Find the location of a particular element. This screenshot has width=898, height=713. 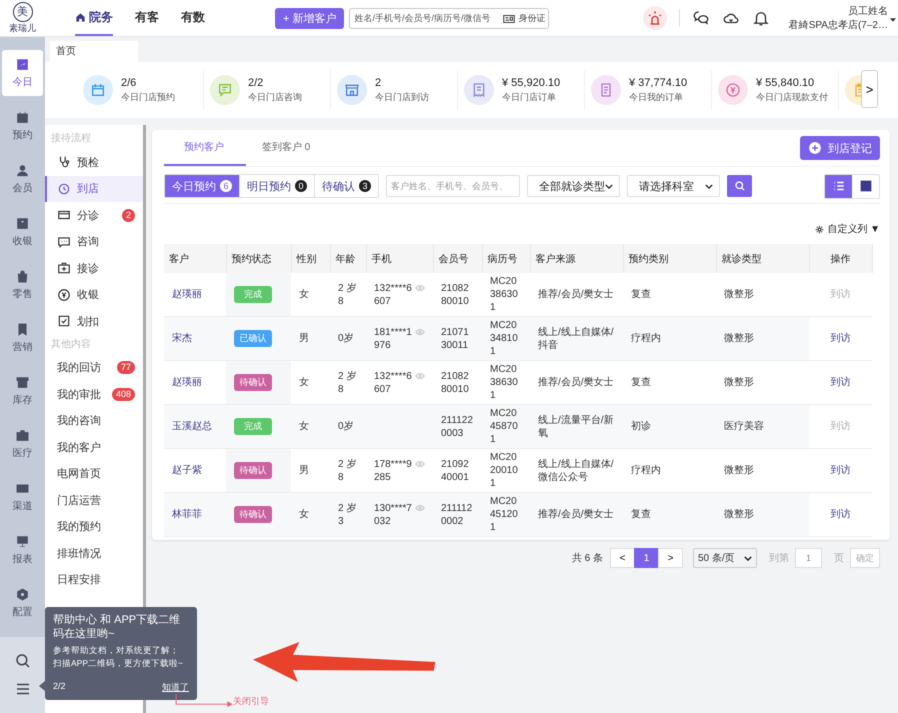

logo-mark: 美 is located at coordinates (22, 12).